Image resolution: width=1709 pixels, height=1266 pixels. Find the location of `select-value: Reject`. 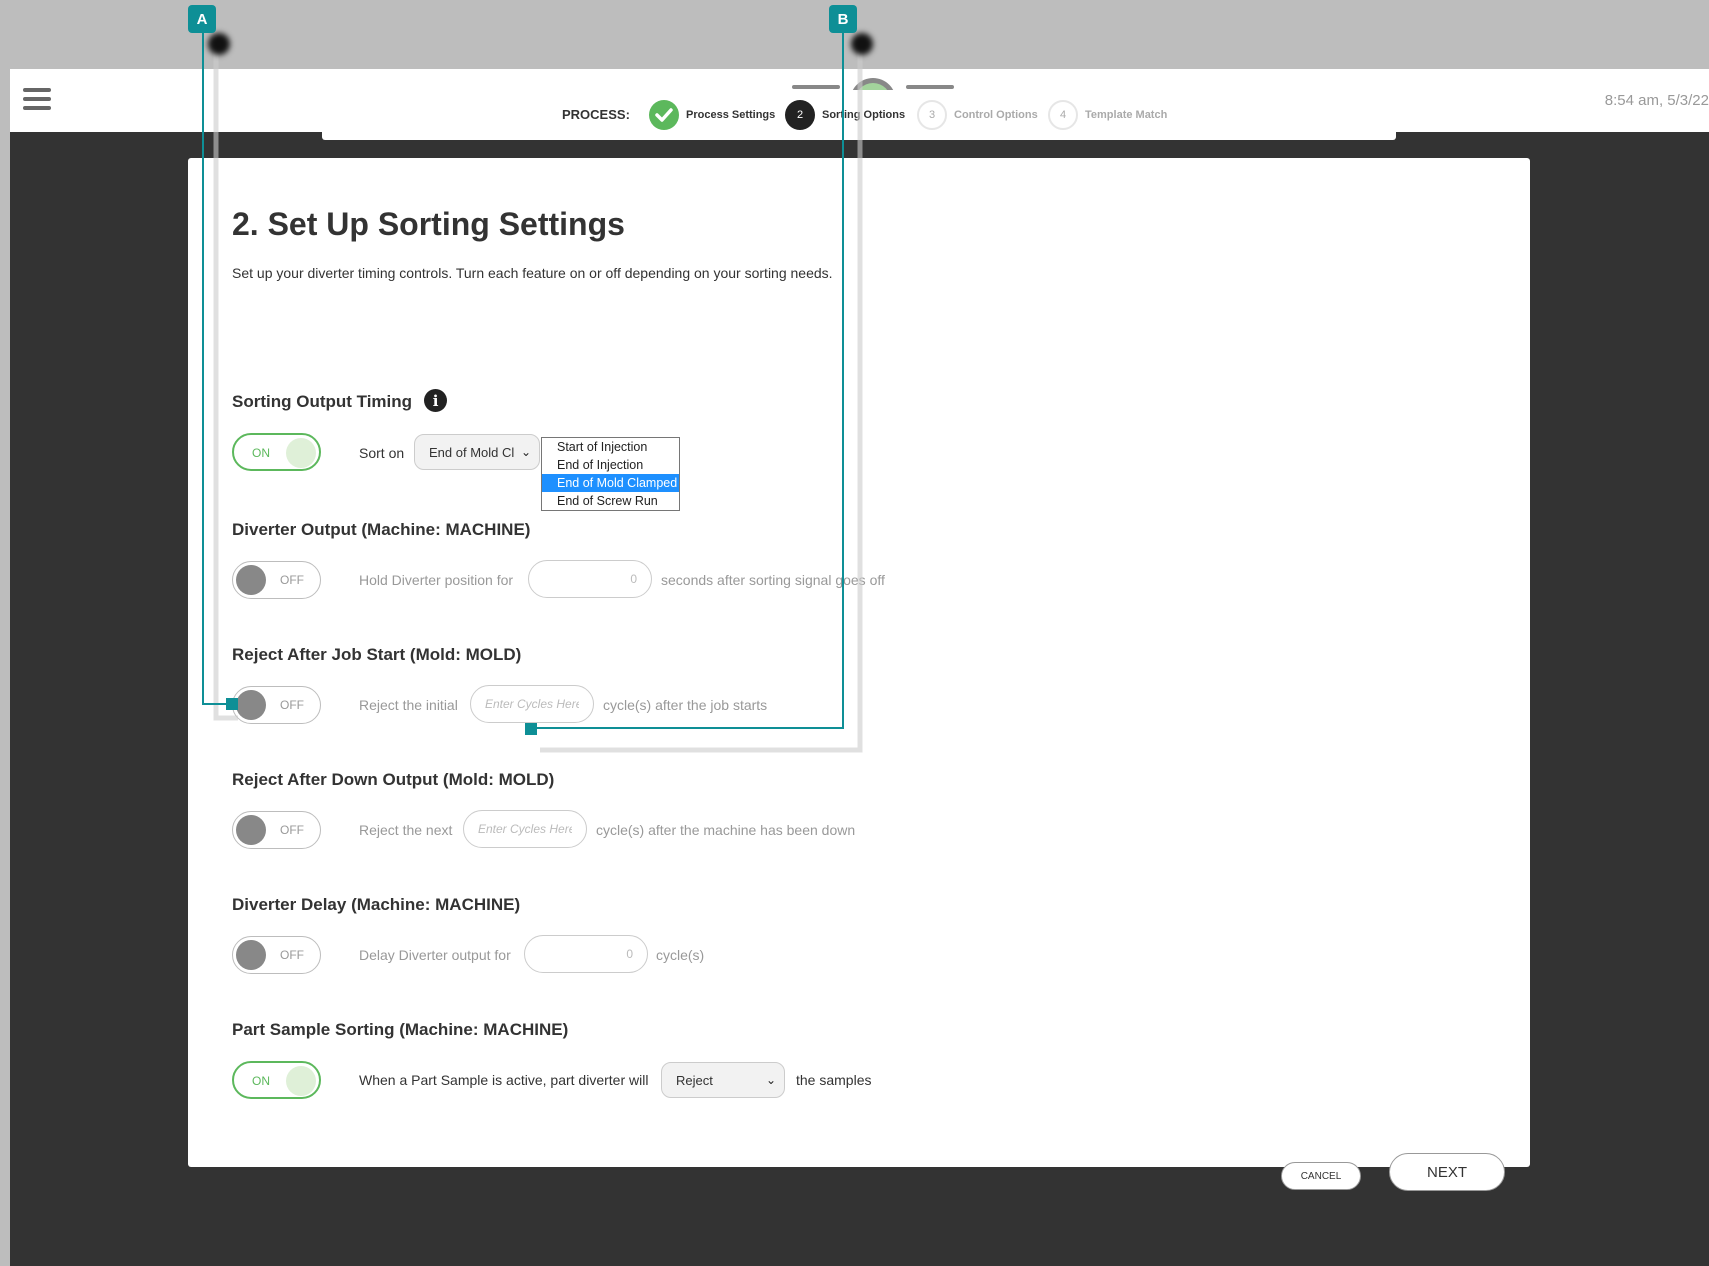

select-value: Reject is located at coordinates (694, 1080).